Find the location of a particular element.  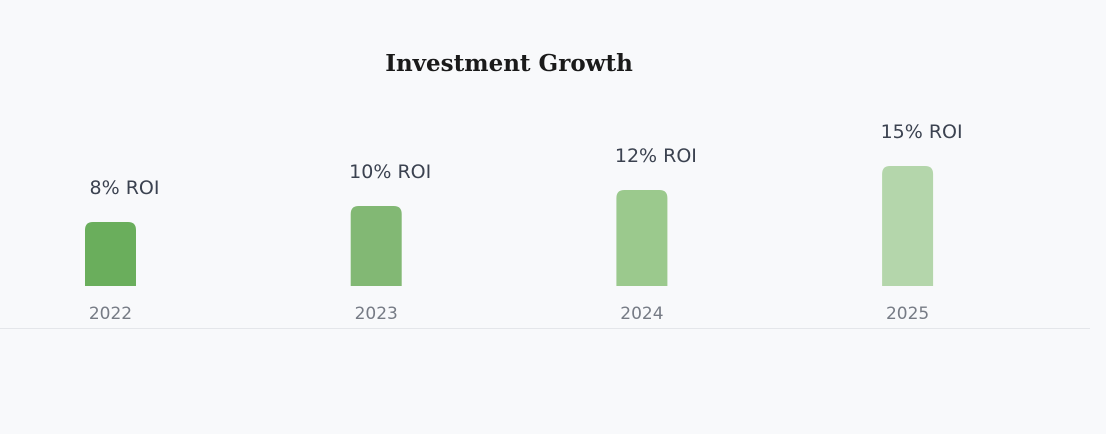

bar-2024 is located at coordinates (642, 238).